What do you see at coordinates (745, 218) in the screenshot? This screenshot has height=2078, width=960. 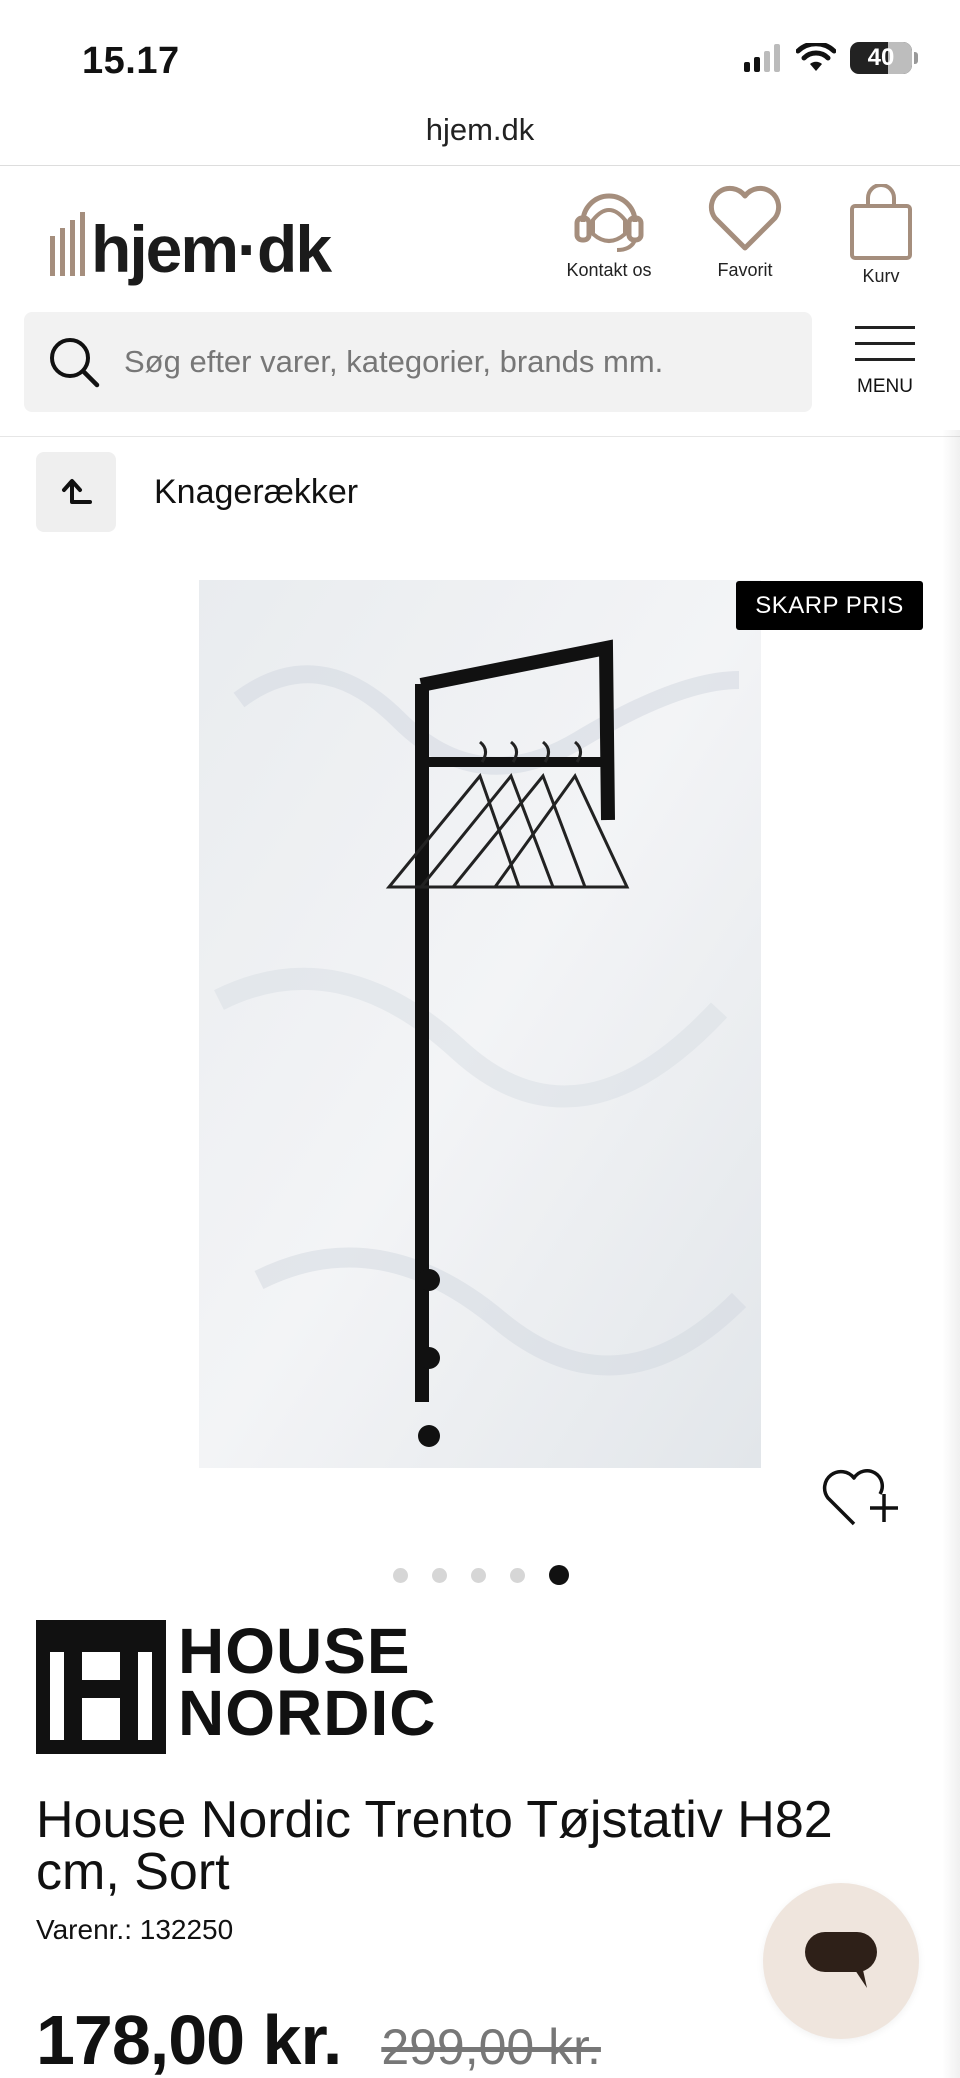 I see `heart-icon` at bounding box center [745, 218].